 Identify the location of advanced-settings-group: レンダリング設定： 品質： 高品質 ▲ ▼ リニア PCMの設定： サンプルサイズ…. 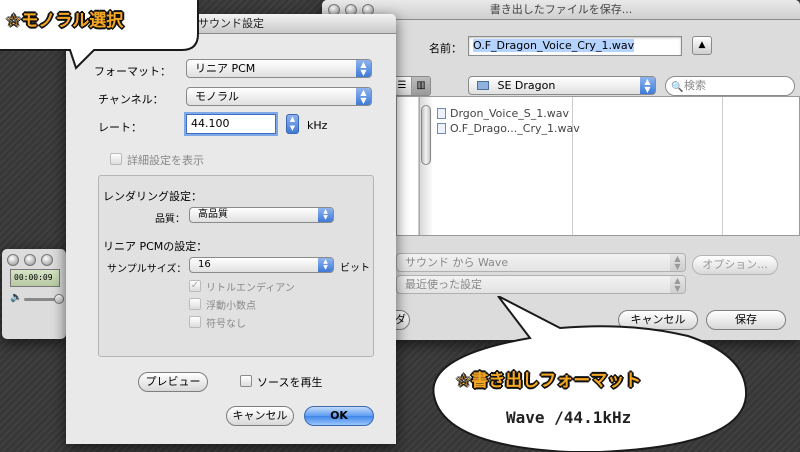
(236, 266).